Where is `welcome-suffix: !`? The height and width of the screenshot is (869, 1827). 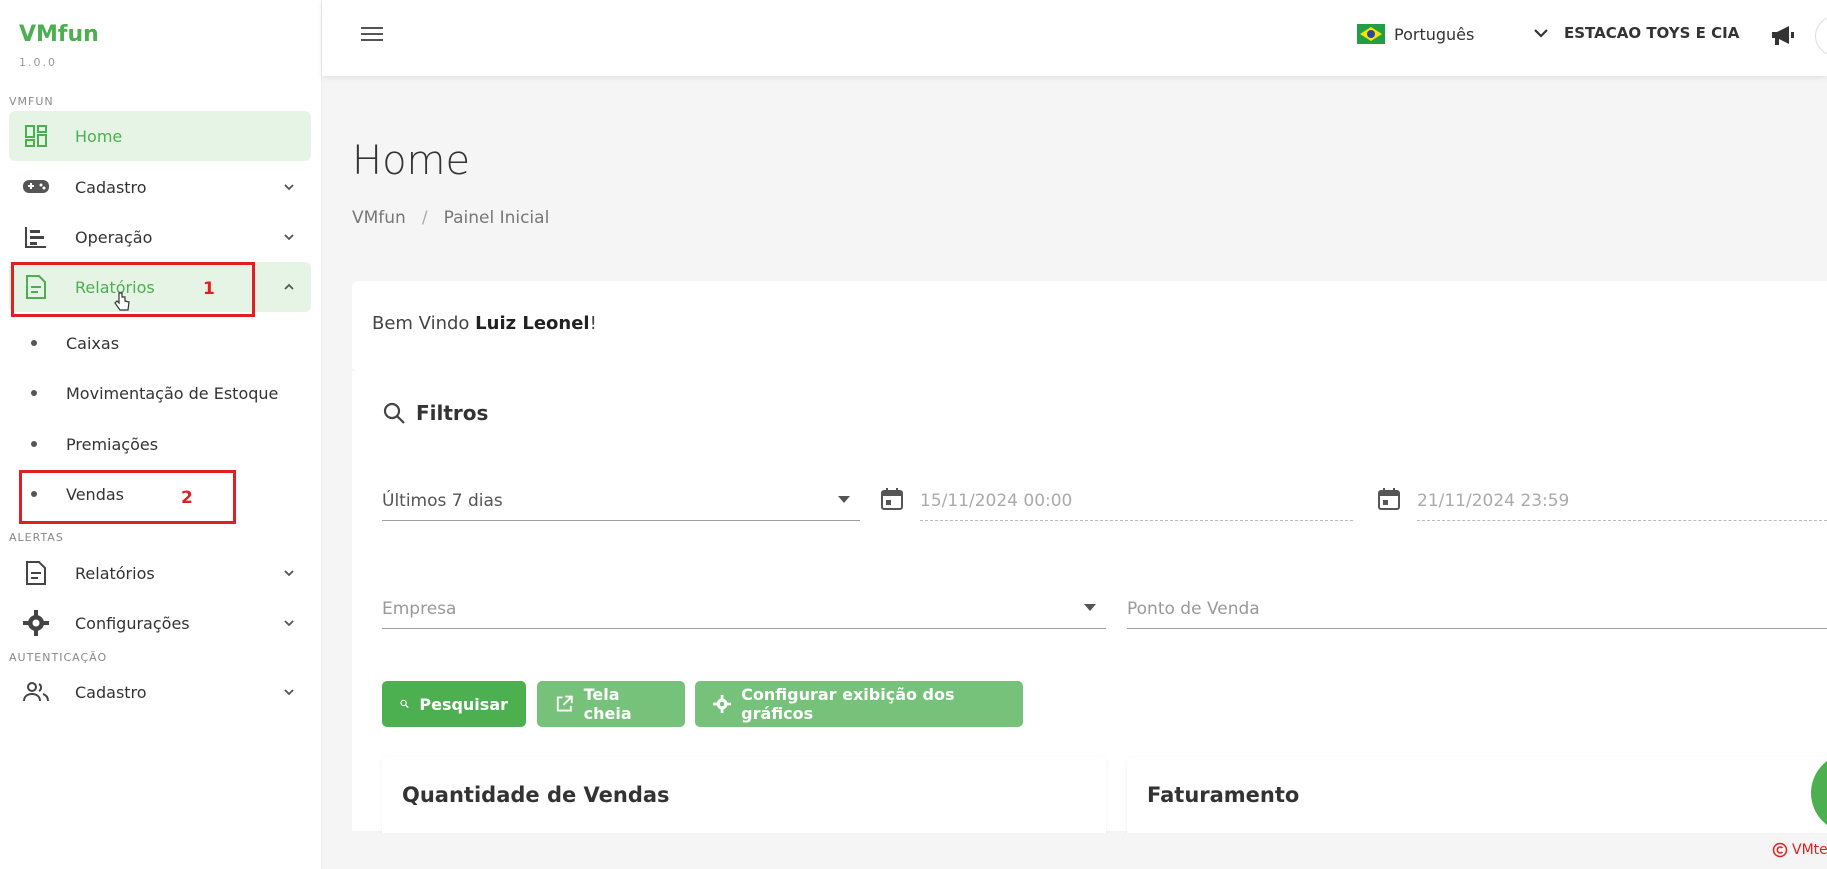
welcome-suffix: ! is located at coordinates (593, 323).